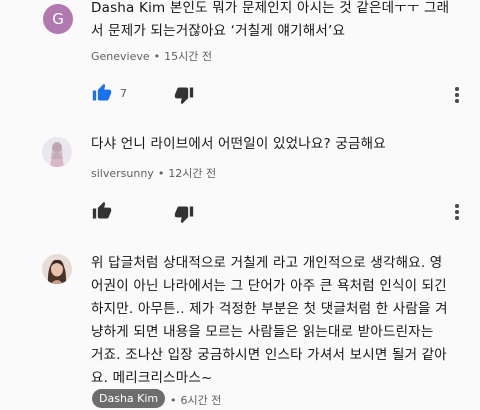 This screenshot has width=480, height=410. Describe the element at coordinates (238, 144) in the screenshot. I see `comment-text: 다샤 언니 라이브에서 어떤일이 있었나요? 궁금해요` at that location.